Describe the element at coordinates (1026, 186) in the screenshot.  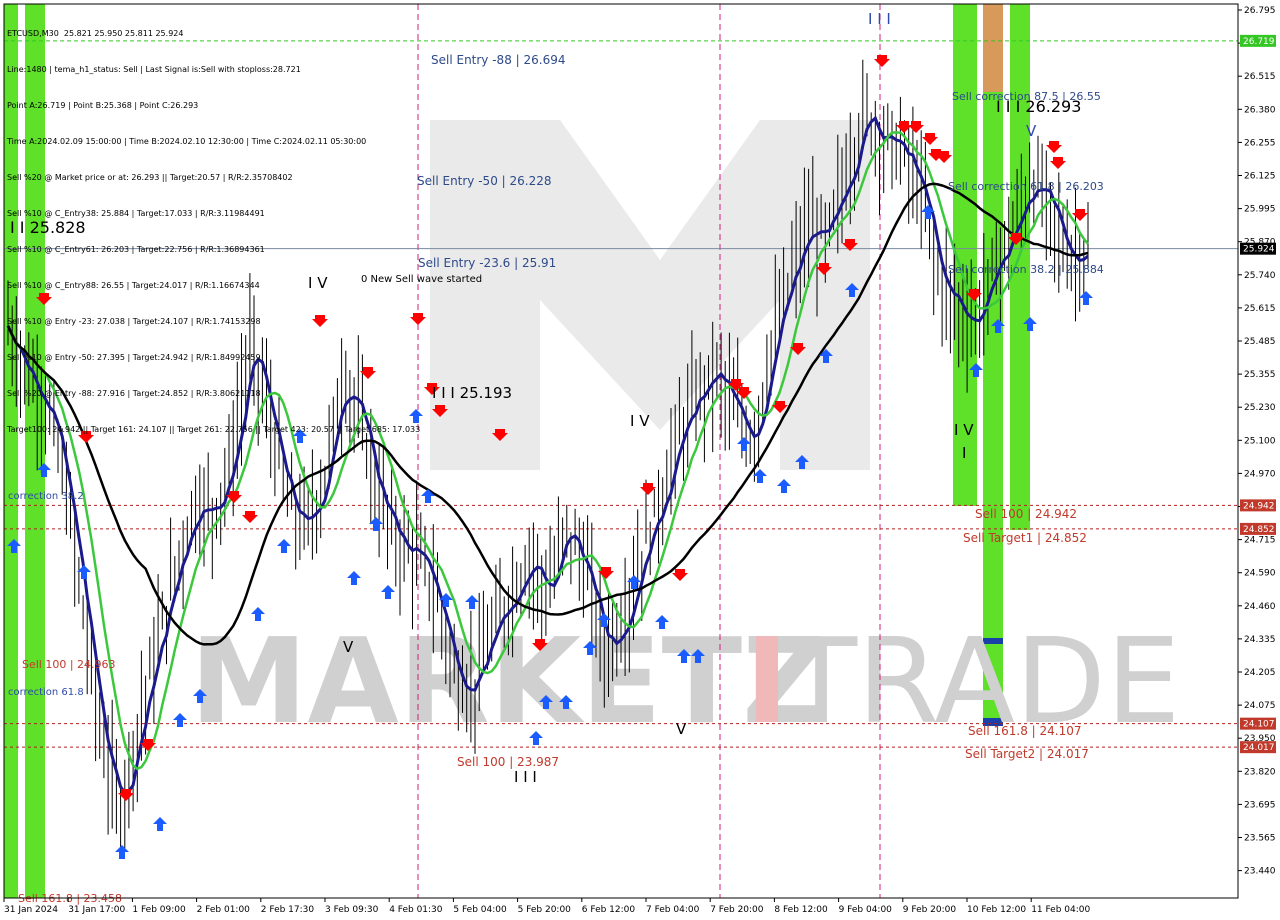
I see `chart-annotation: Sell correction 61.8 | 26.203` at that location.